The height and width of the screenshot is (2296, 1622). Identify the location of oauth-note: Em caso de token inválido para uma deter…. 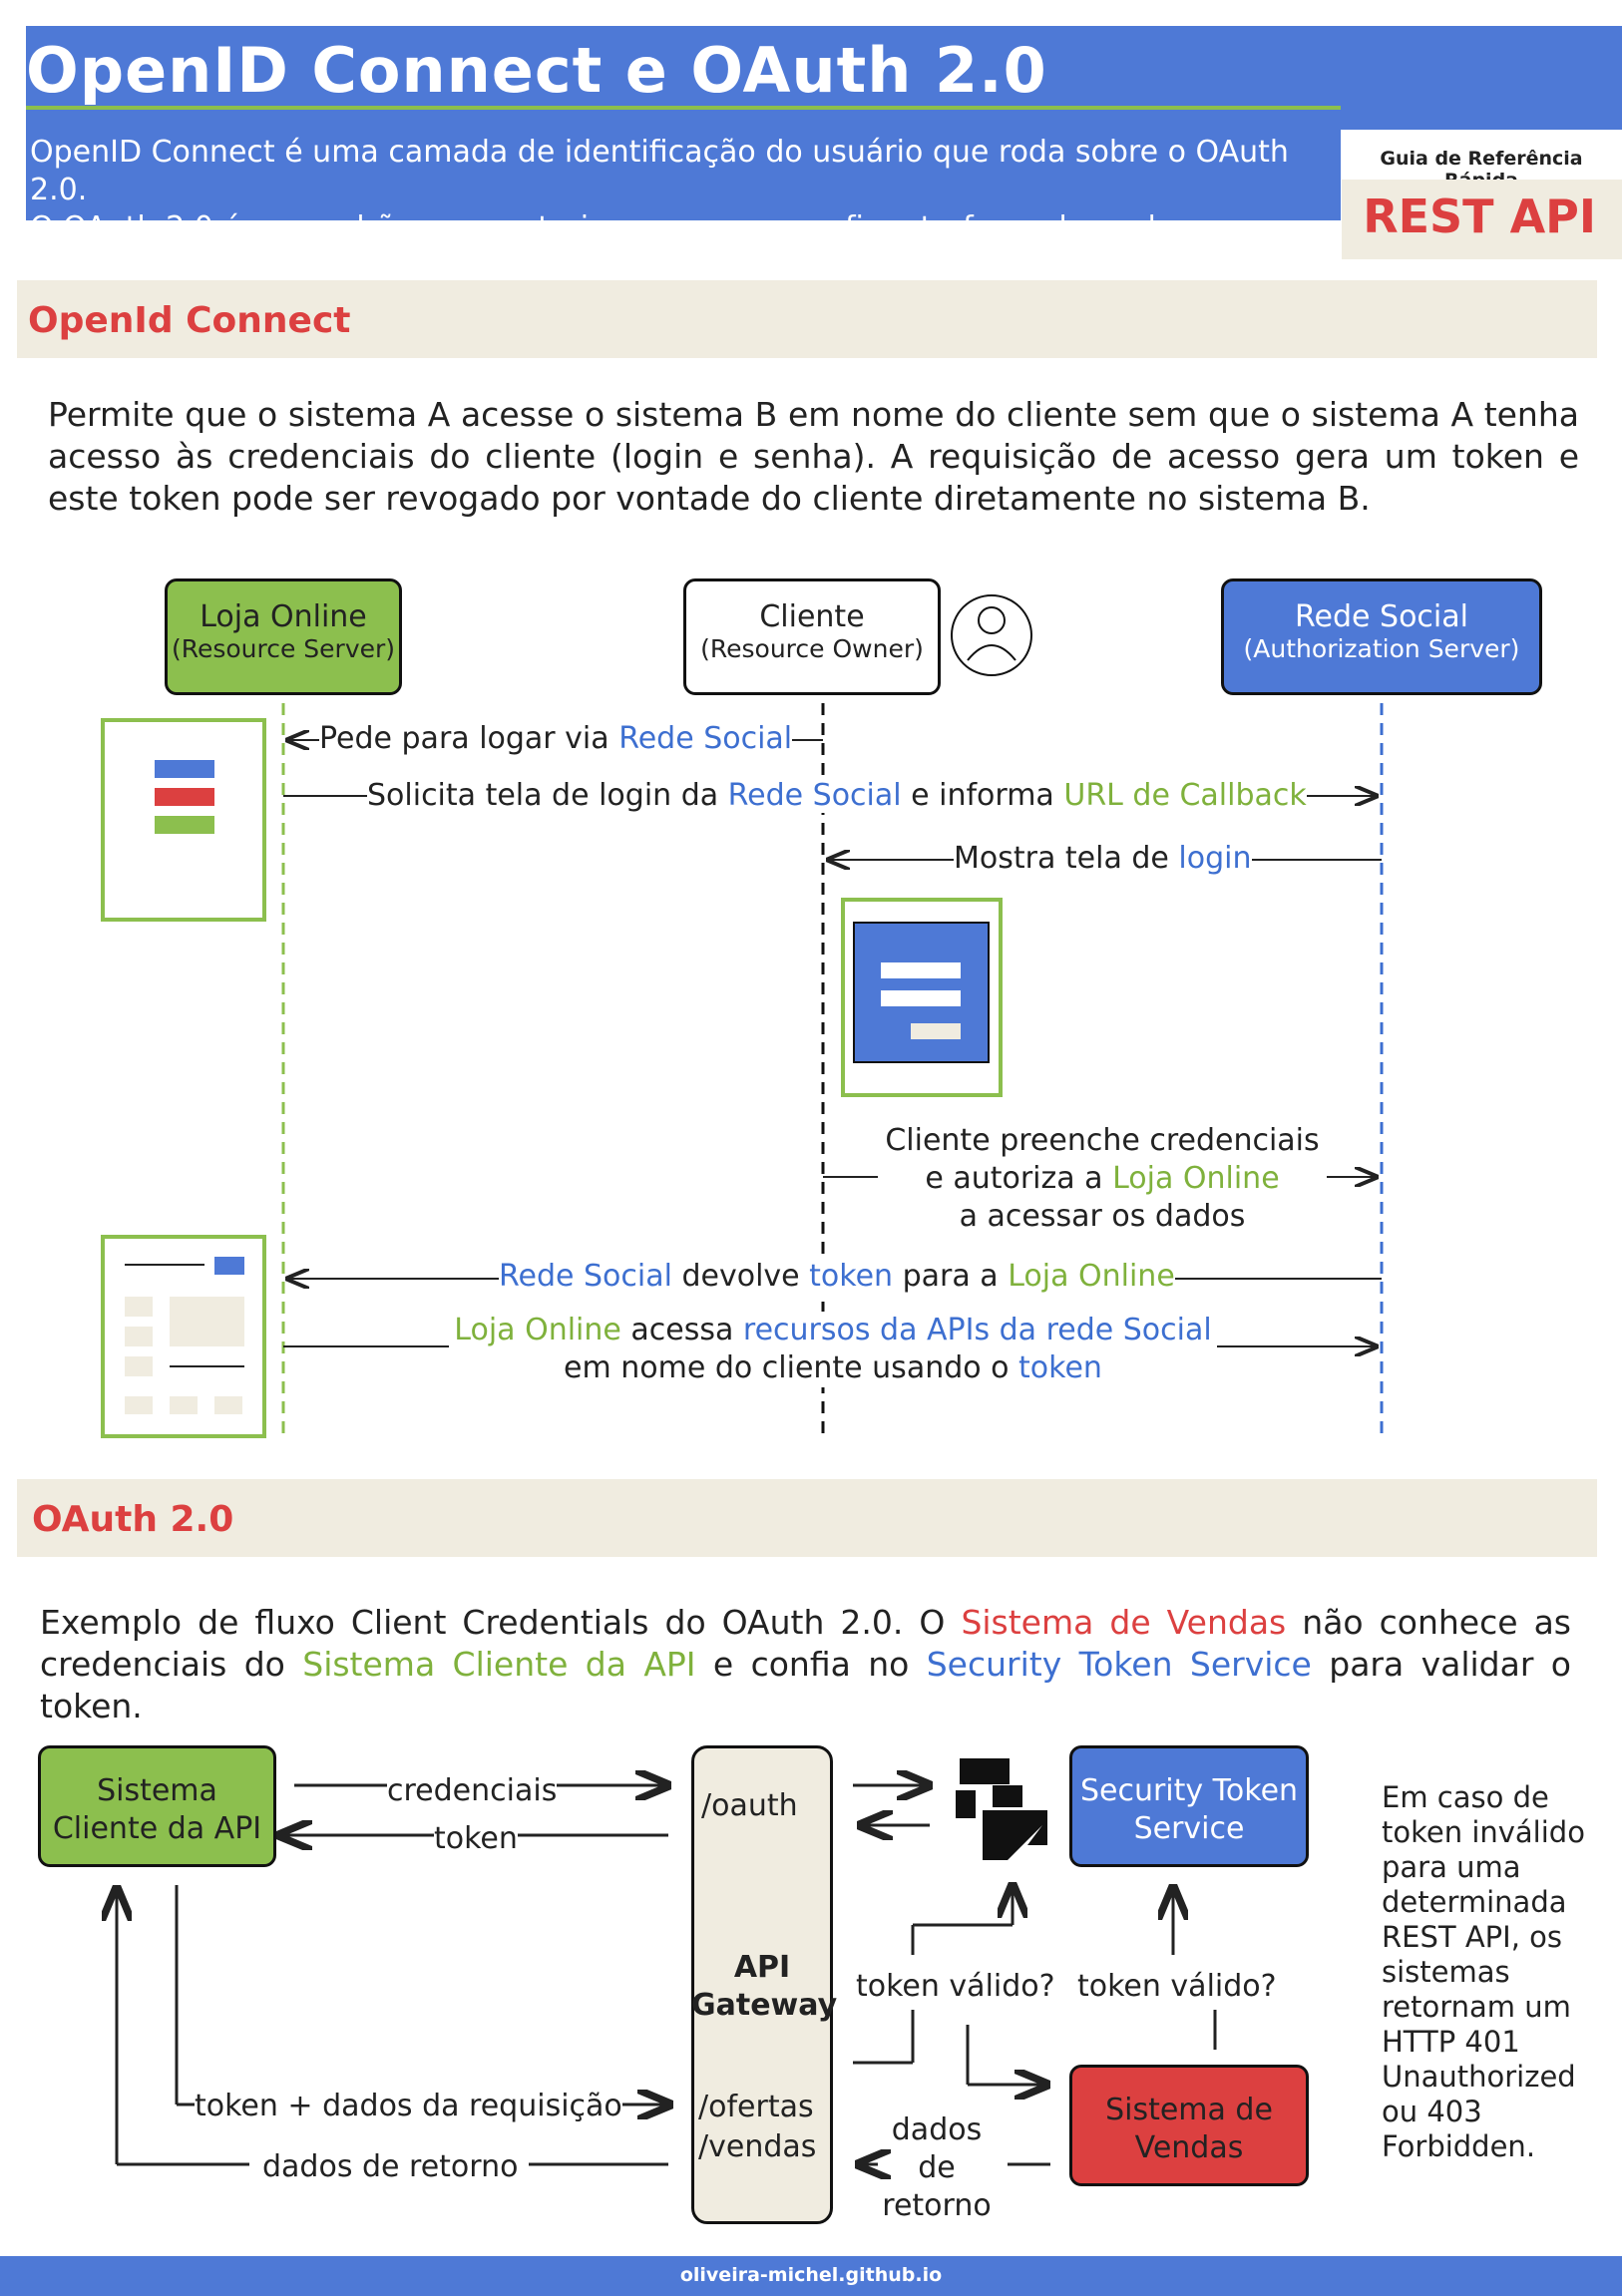
(1483, 1971).